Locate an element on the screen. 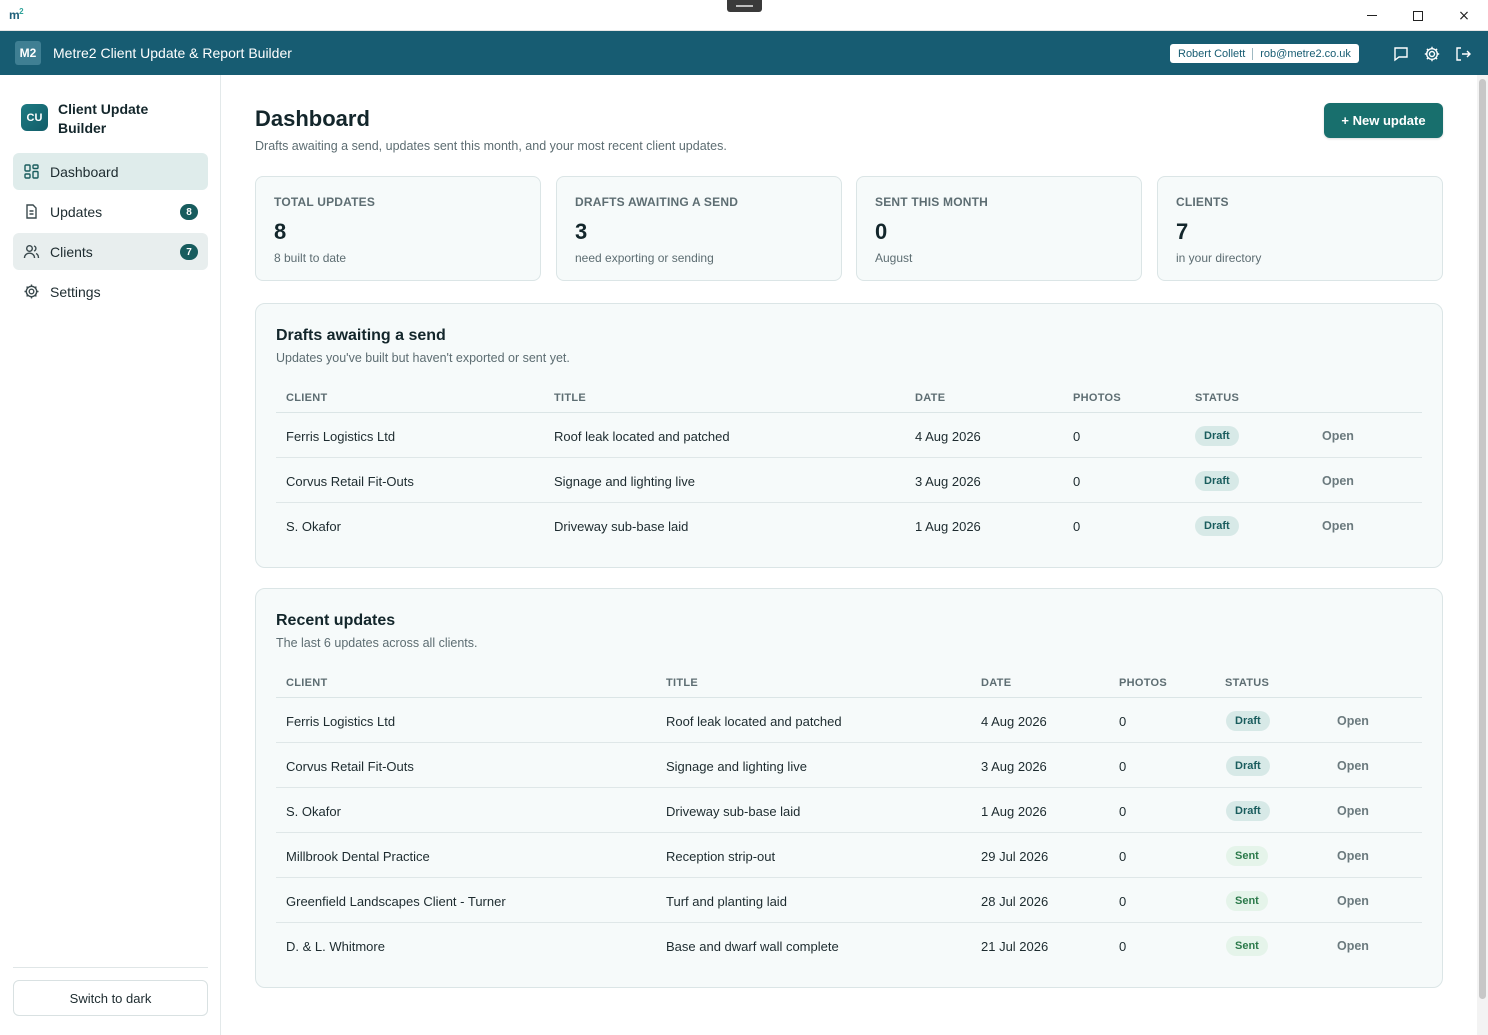  stat-caption: 8 built to date is located at coordinates (310, 258).